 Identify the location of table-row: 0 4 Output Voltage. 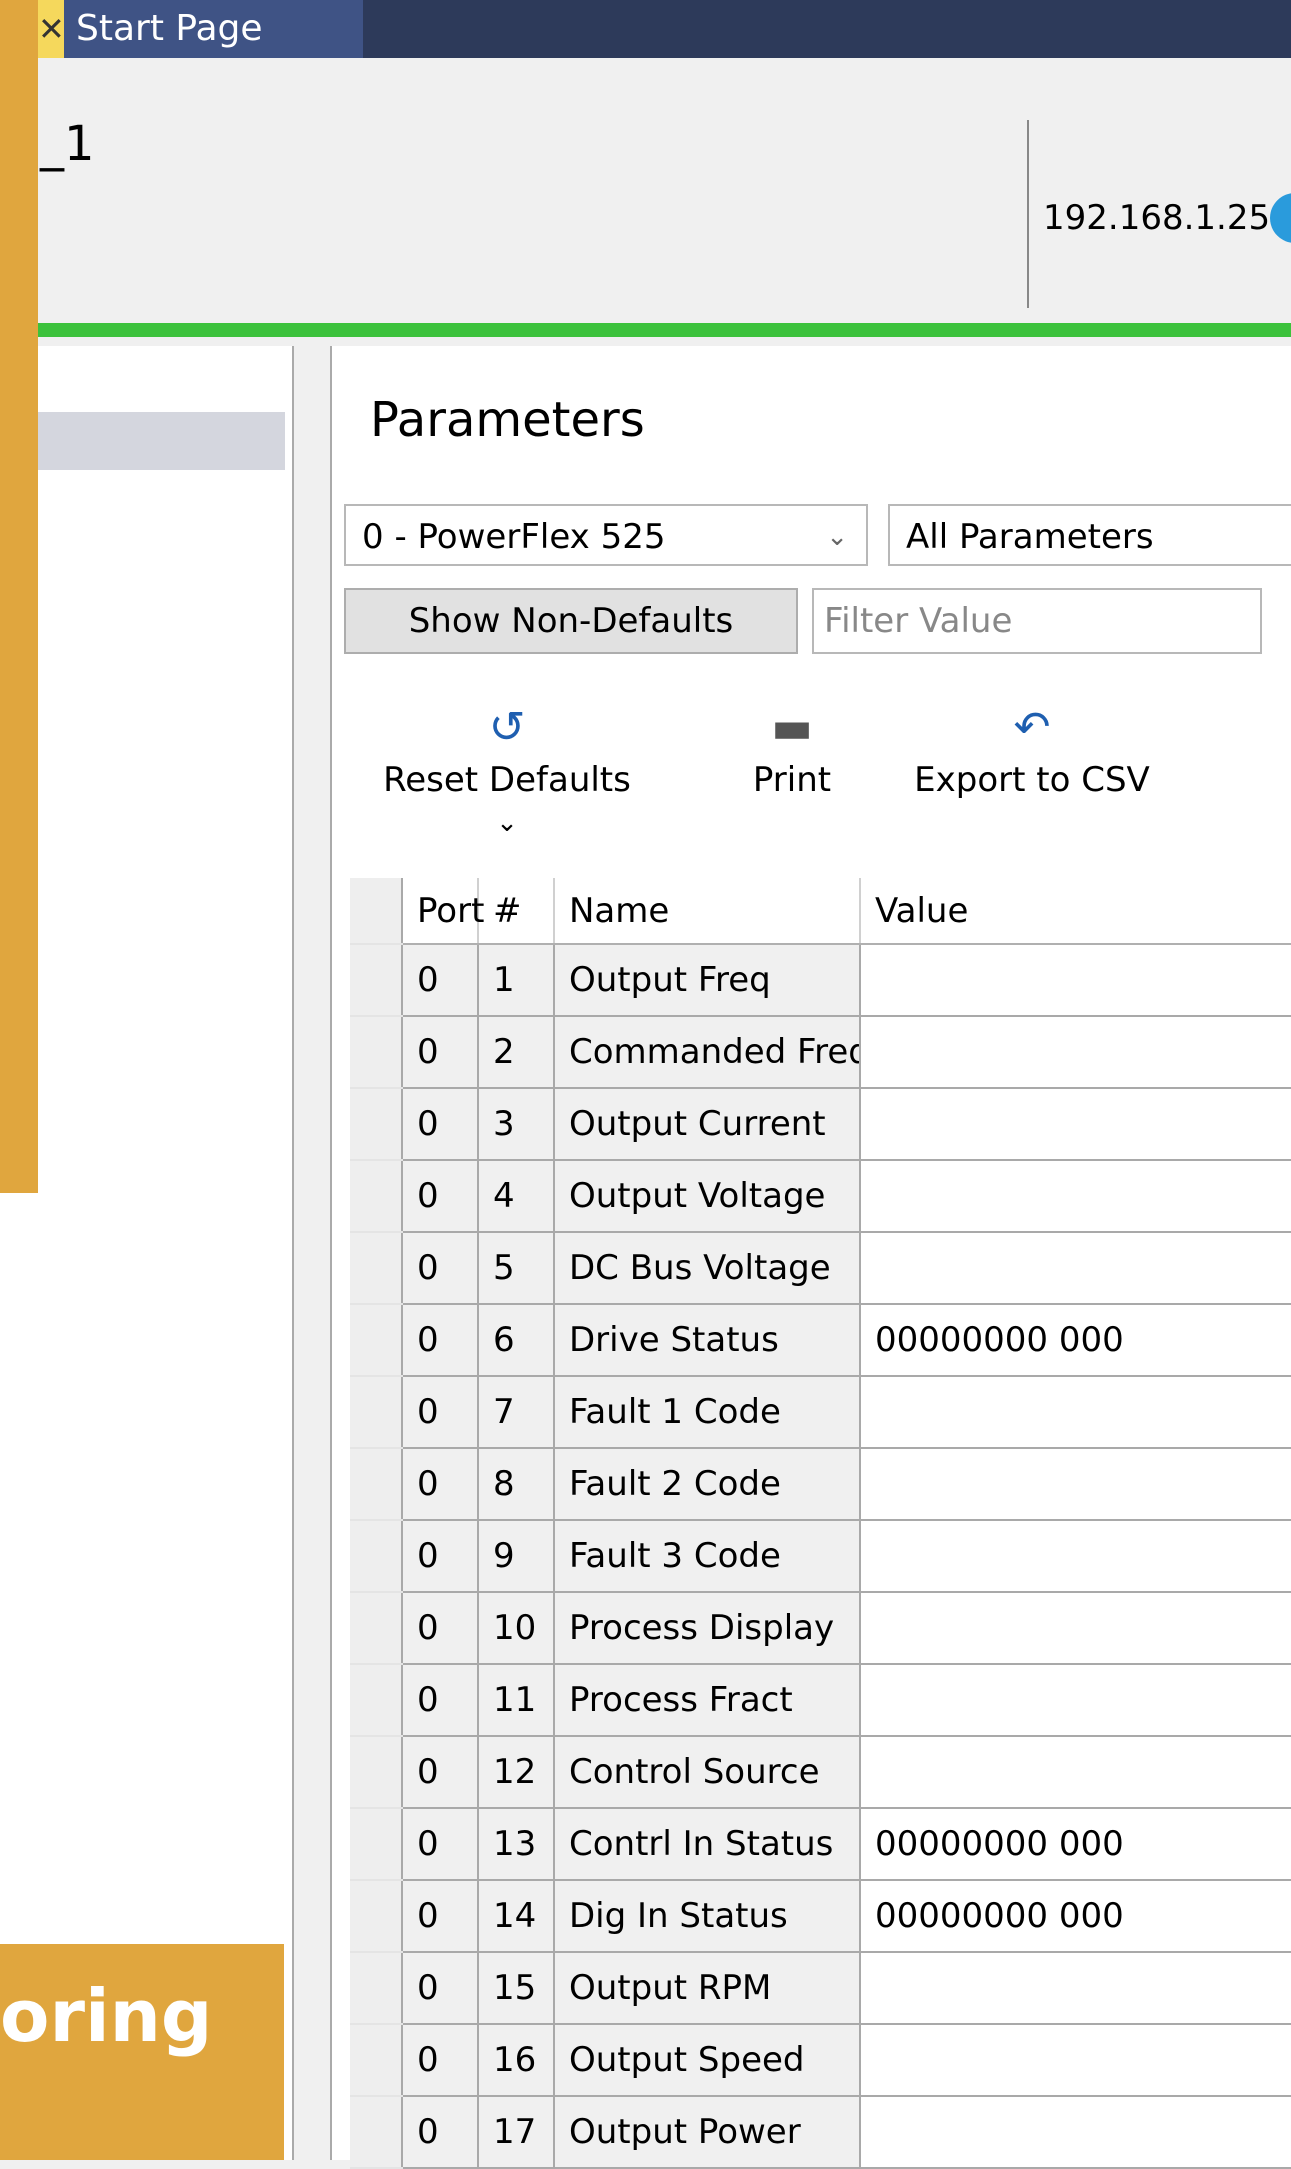
(820, 1196).